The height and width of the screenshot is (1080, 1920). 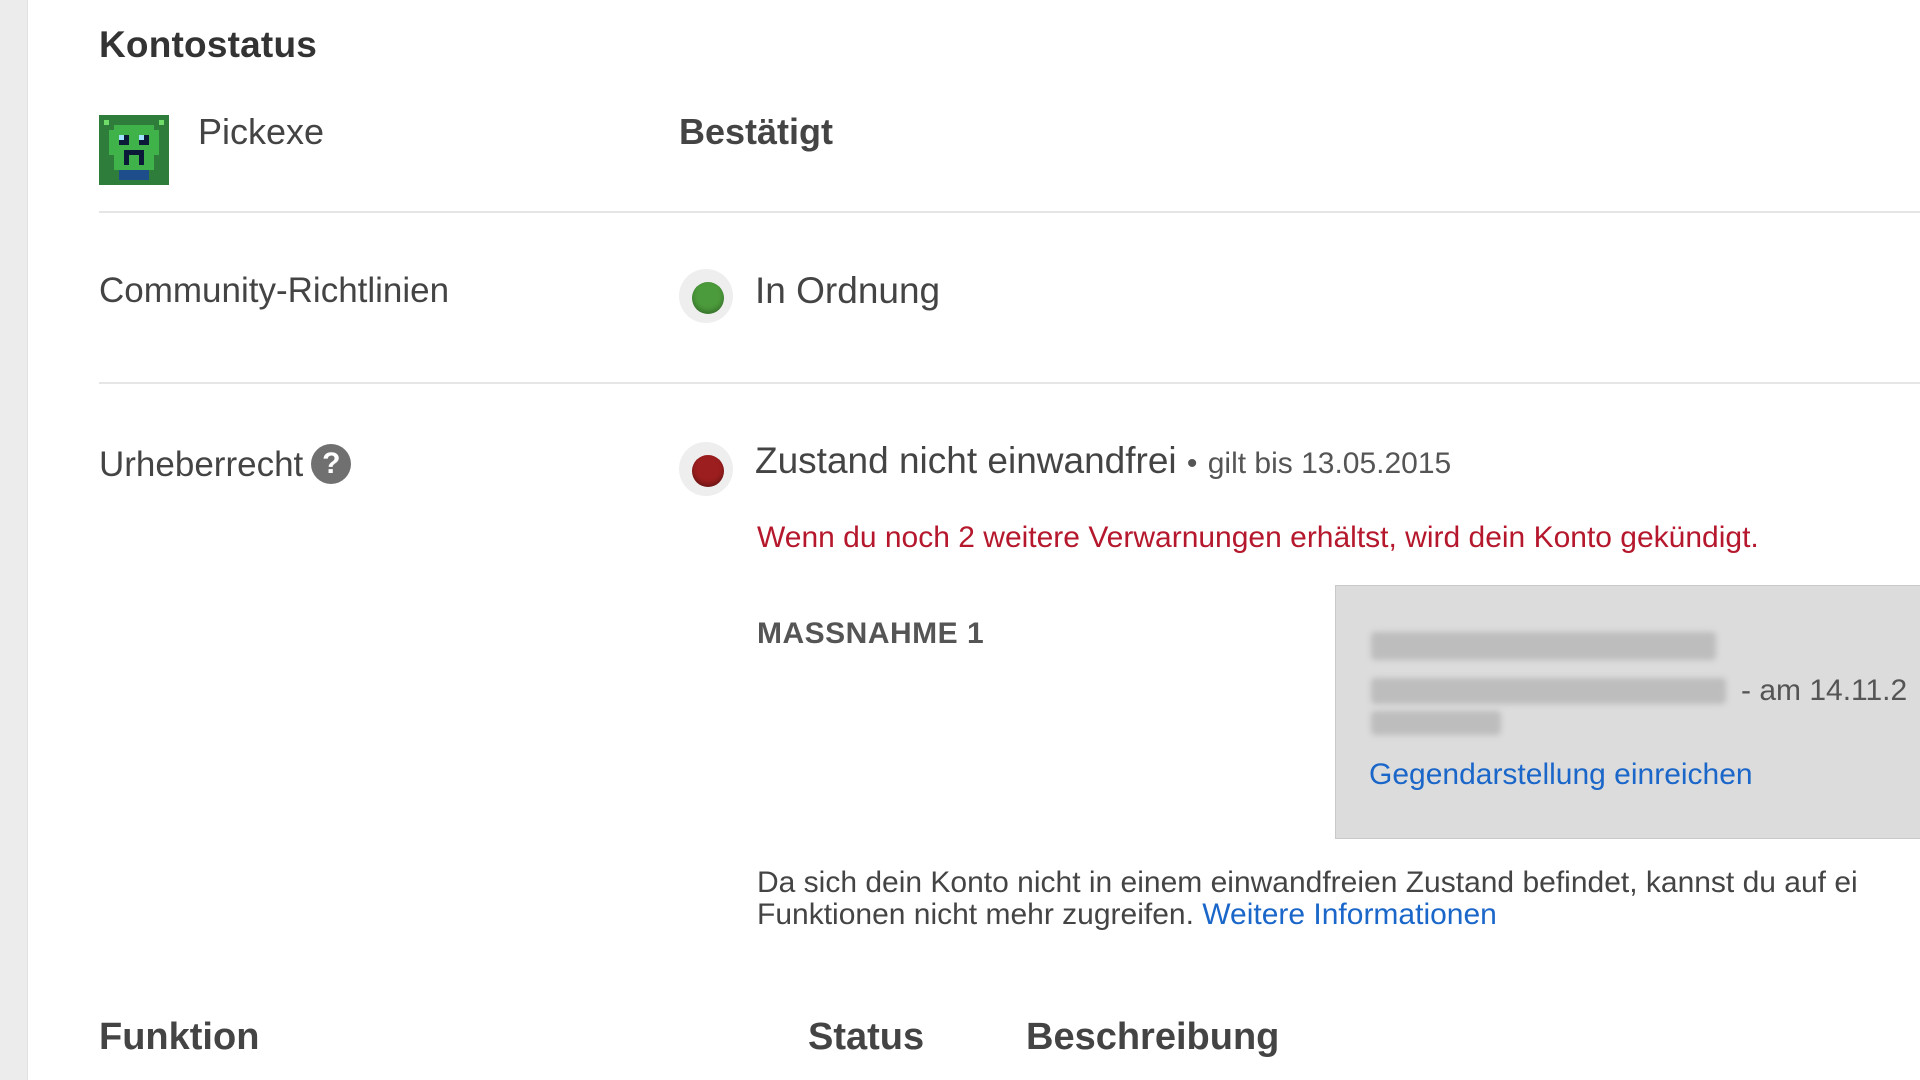 What do you see at coordinates (866, 1037) in the screenshot?
I see `table-header-status: Status` at bounding box center [866, 1037].